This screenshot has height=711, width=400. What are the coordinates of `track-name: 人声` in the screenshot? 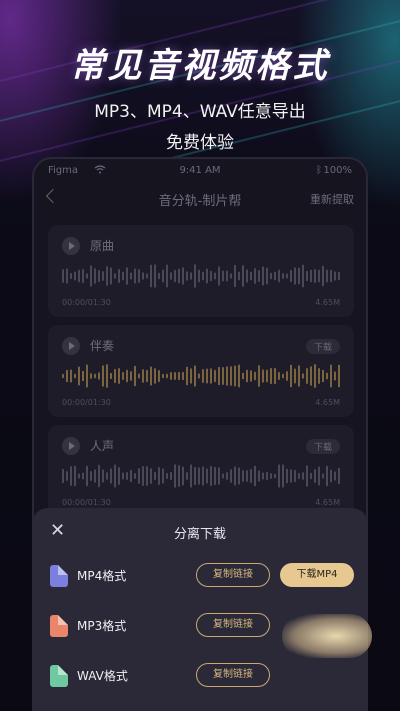 It's located at (102, 446).